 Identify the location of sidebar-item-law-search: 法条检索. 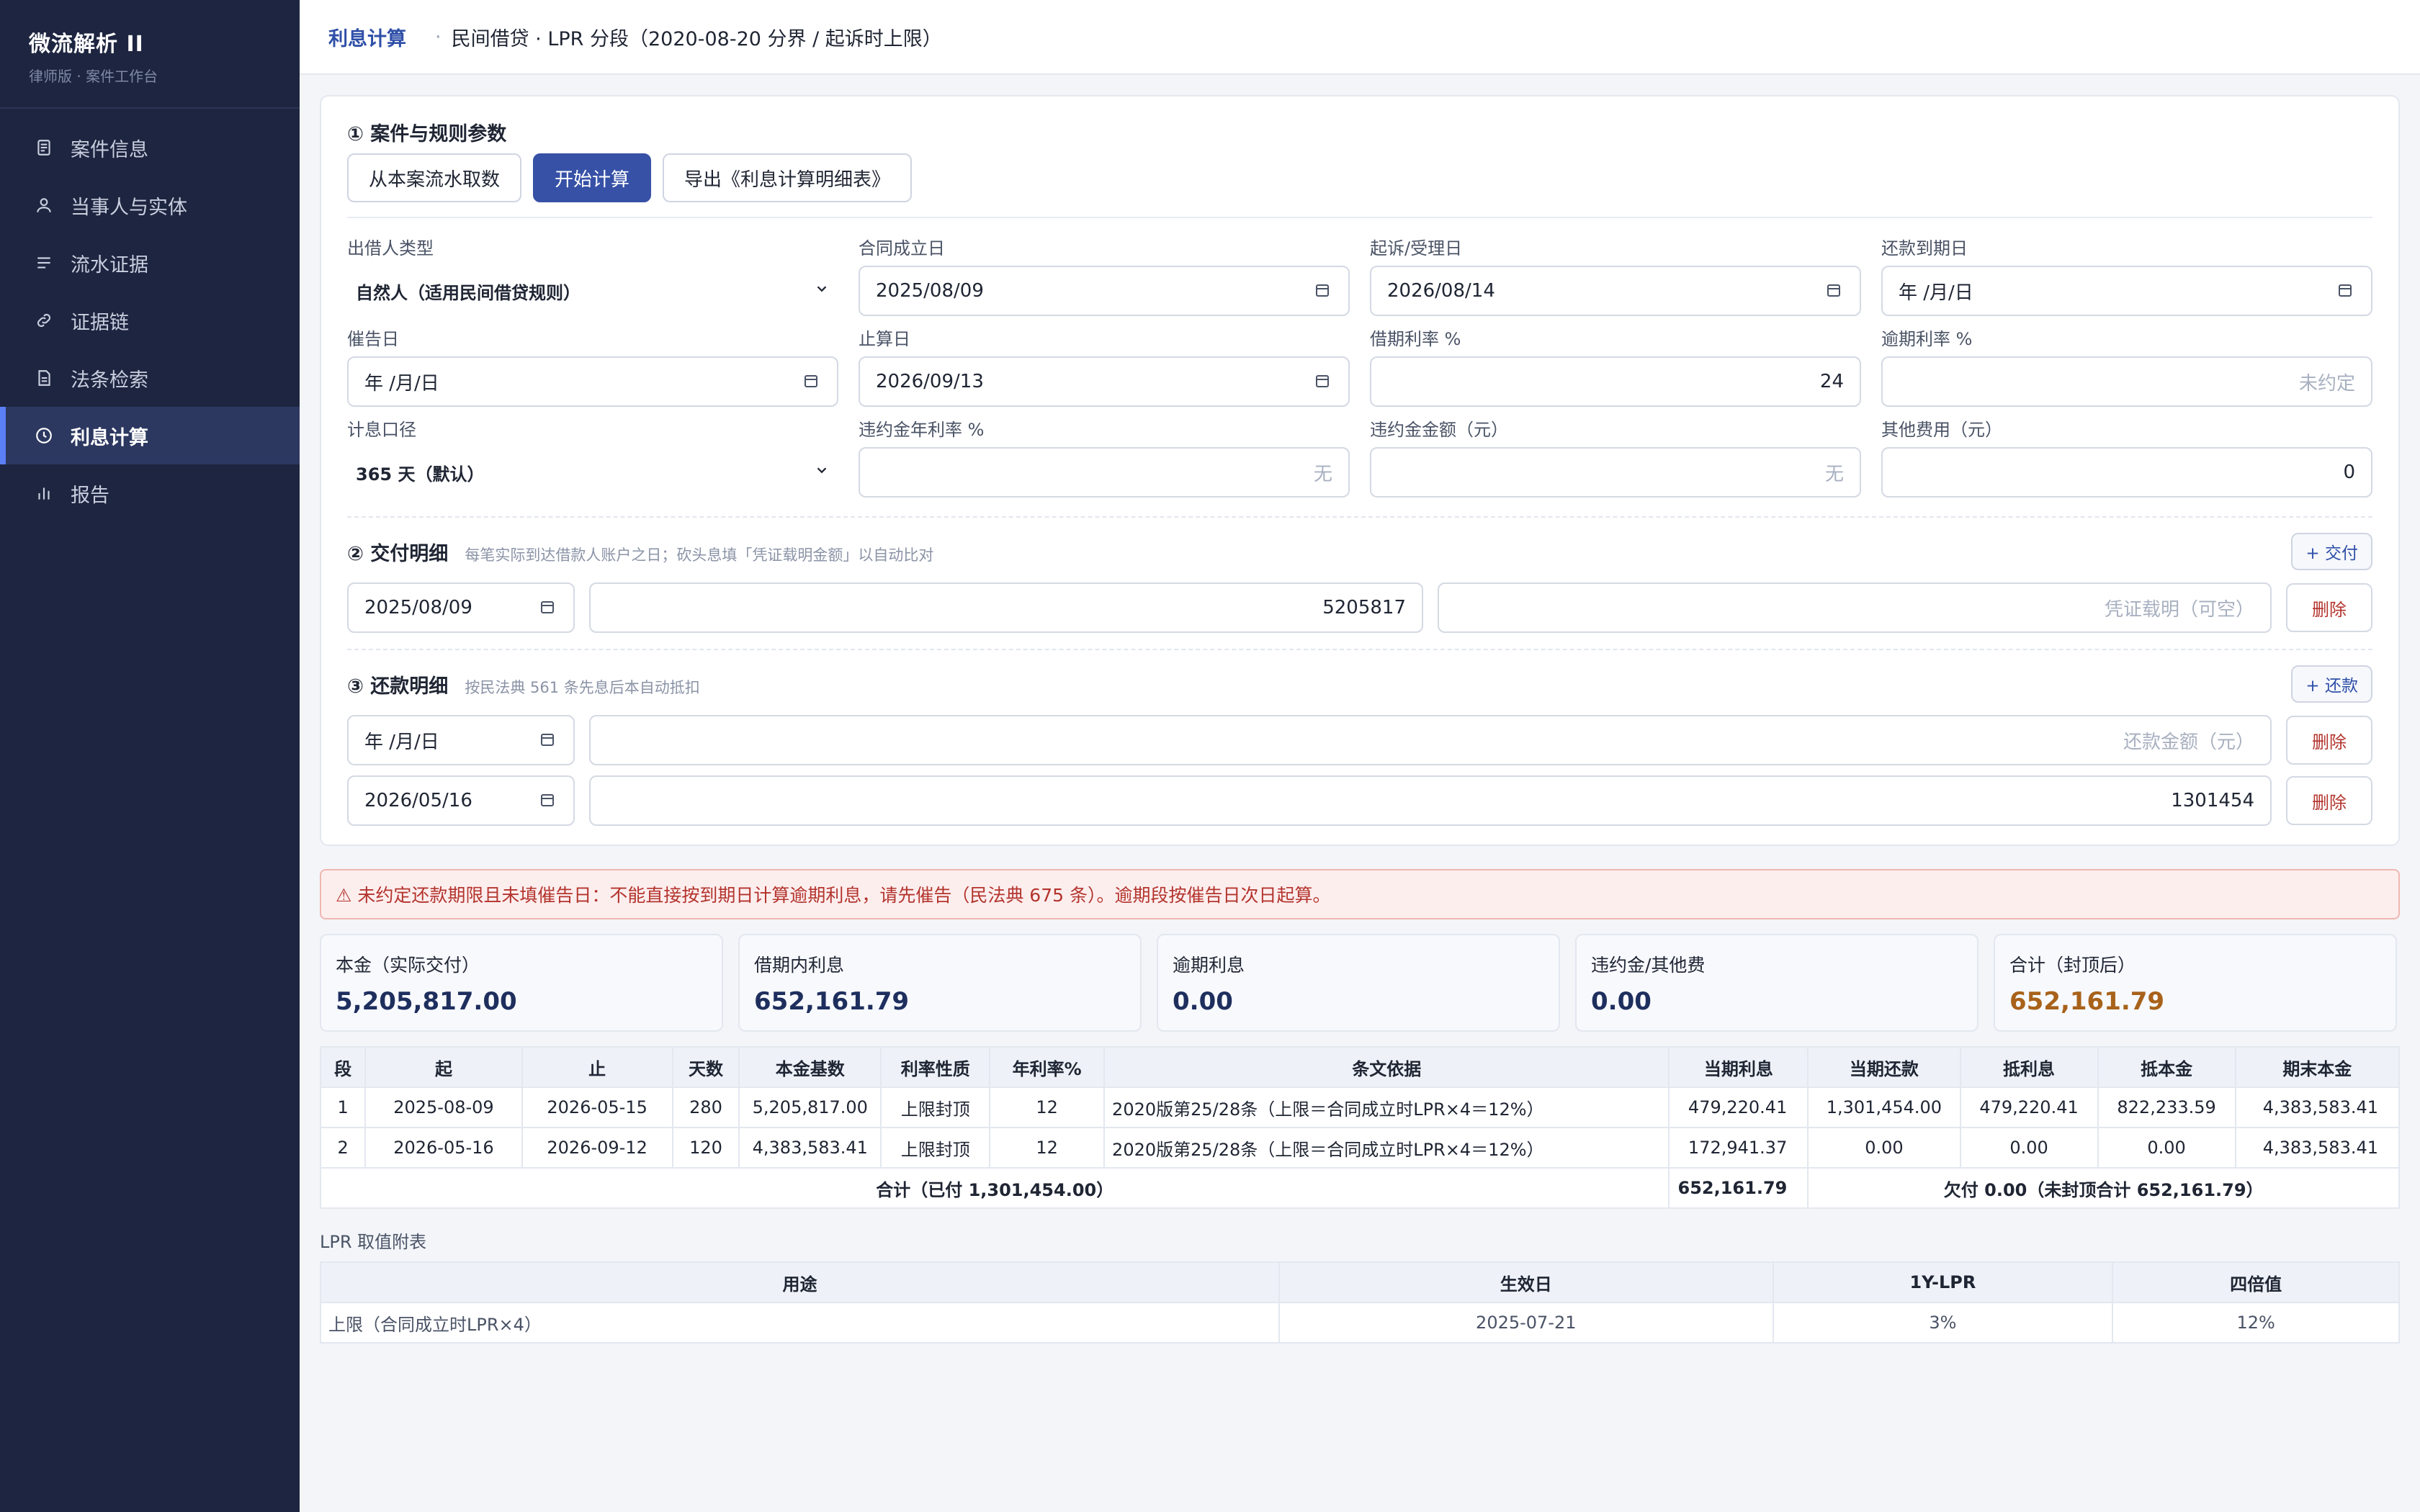
(150, 378).